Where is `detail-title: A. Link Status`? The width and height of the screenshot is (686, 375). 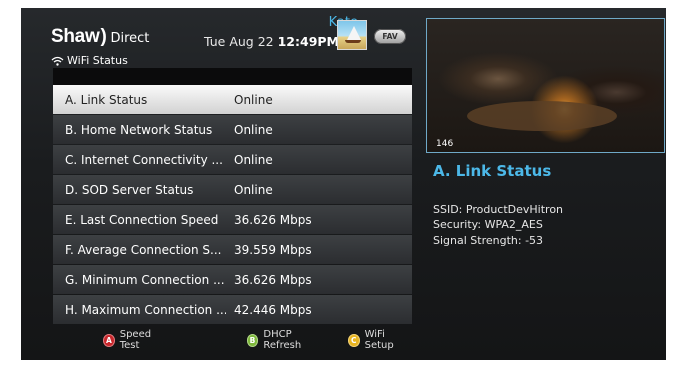
detail-title: A. Link Status is located at coordinates (492, 171).